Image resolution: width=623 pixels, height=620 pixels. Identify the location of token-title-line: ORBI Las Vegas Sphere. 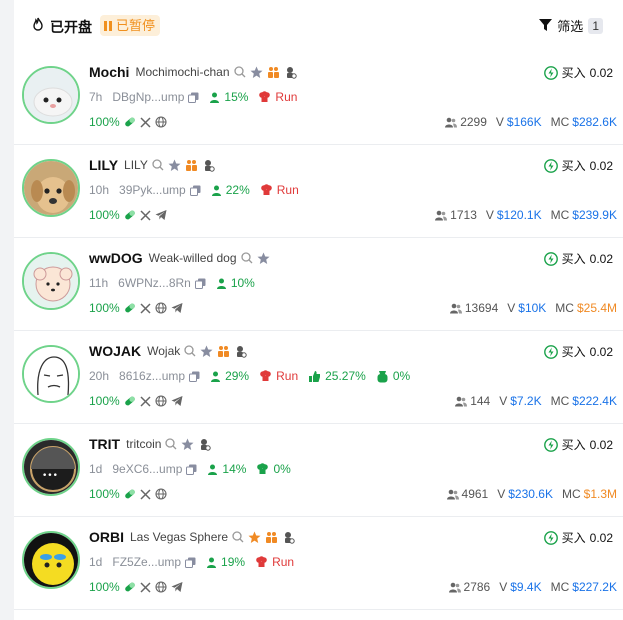
(192, 537).